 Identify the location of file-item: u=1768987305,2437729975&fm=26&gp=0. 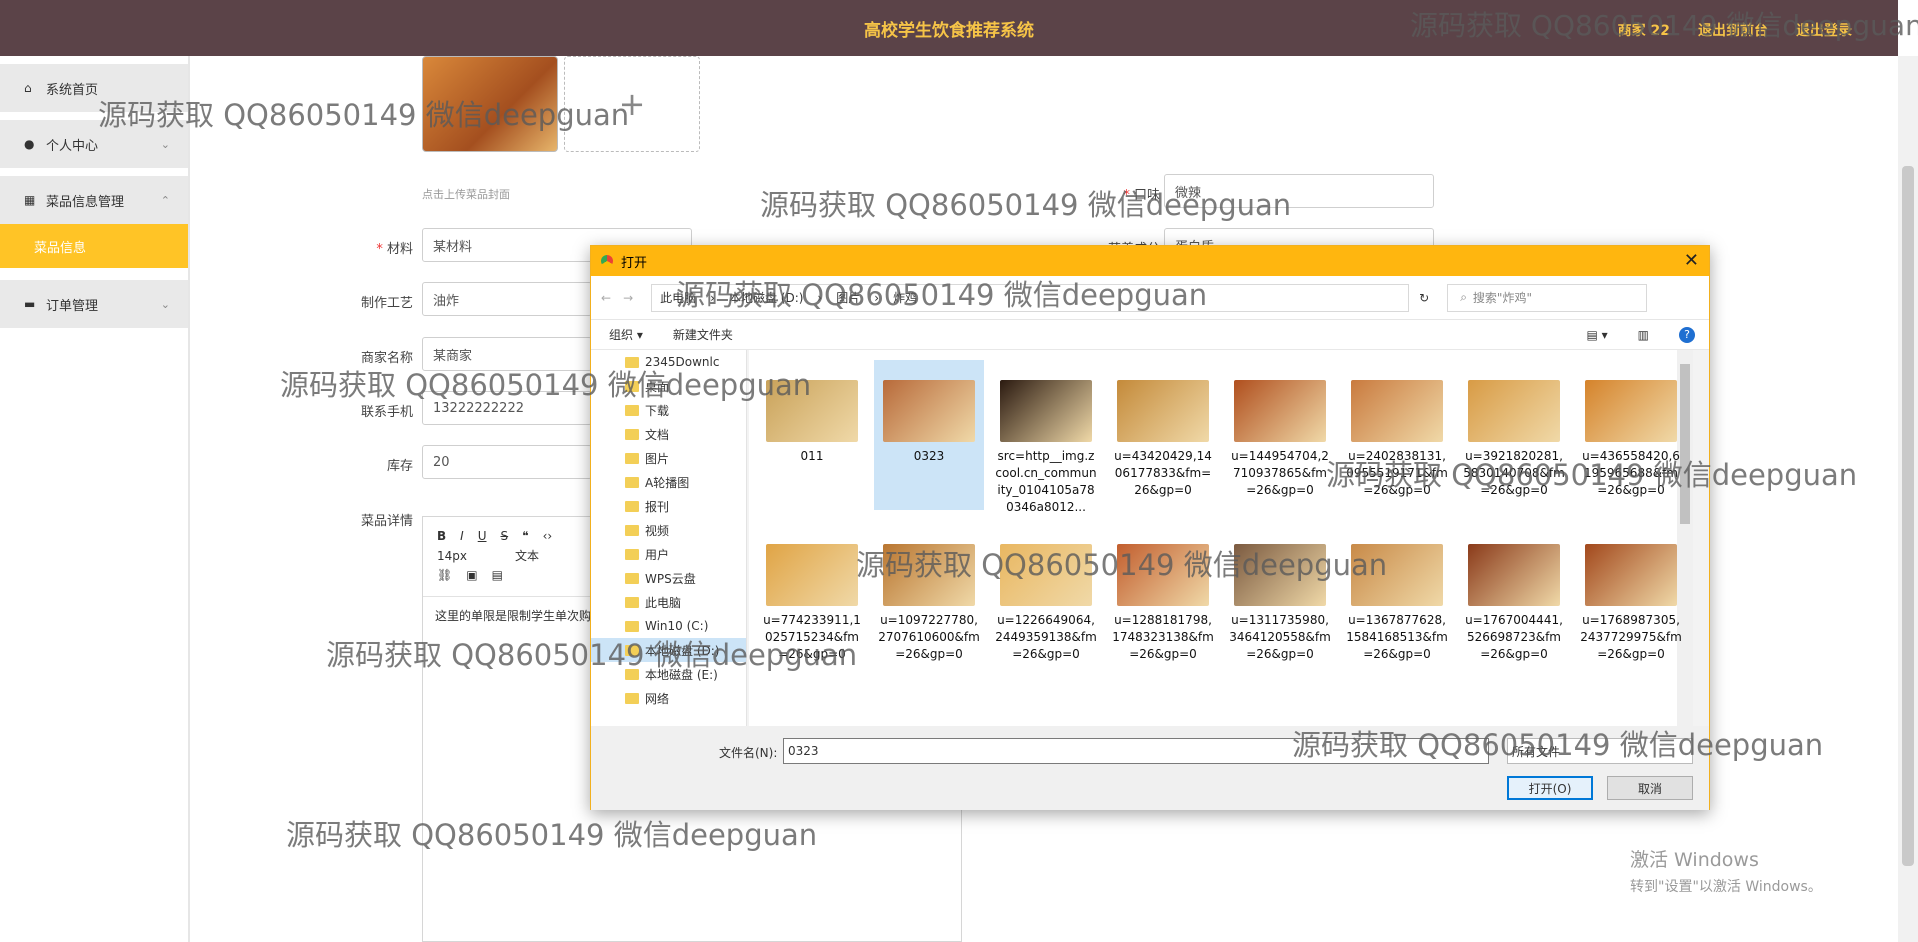
(1631, 592).